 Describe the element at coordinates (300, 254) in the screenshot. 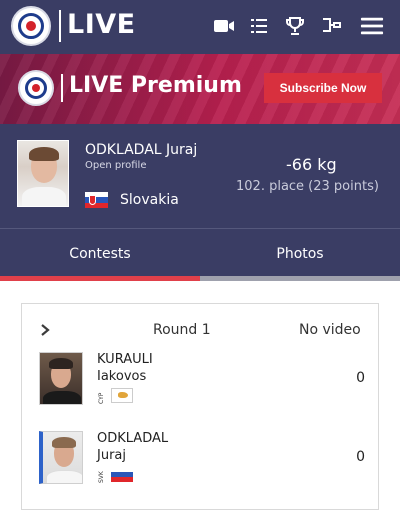

I see `tab-photos: Photos` at that location.